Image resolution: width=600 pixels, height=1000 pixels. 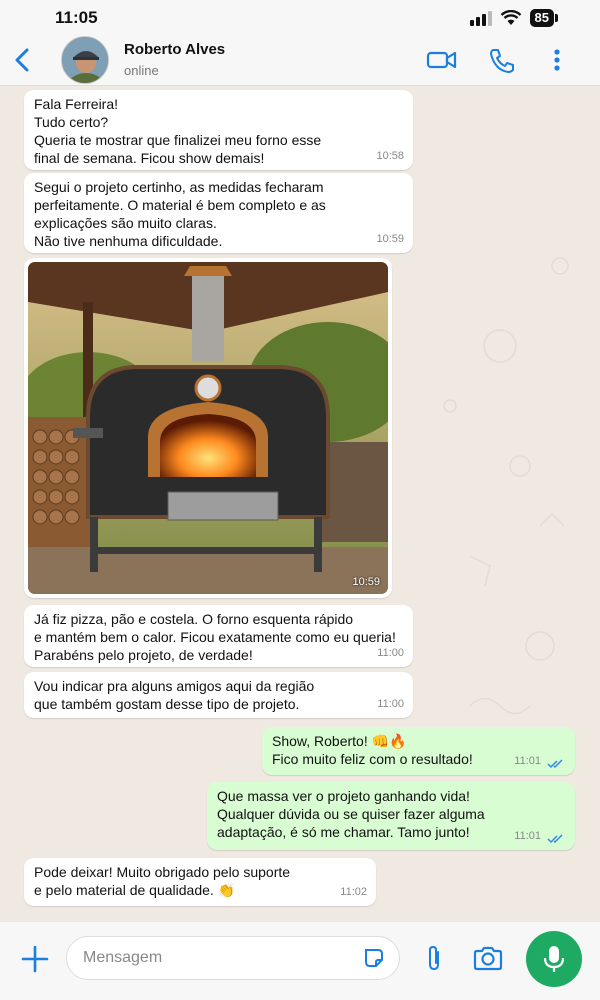 What do you see at coordinates (374, 958) in the screenshot?
I see `sticker-icon` at bounding box center [374, 958].